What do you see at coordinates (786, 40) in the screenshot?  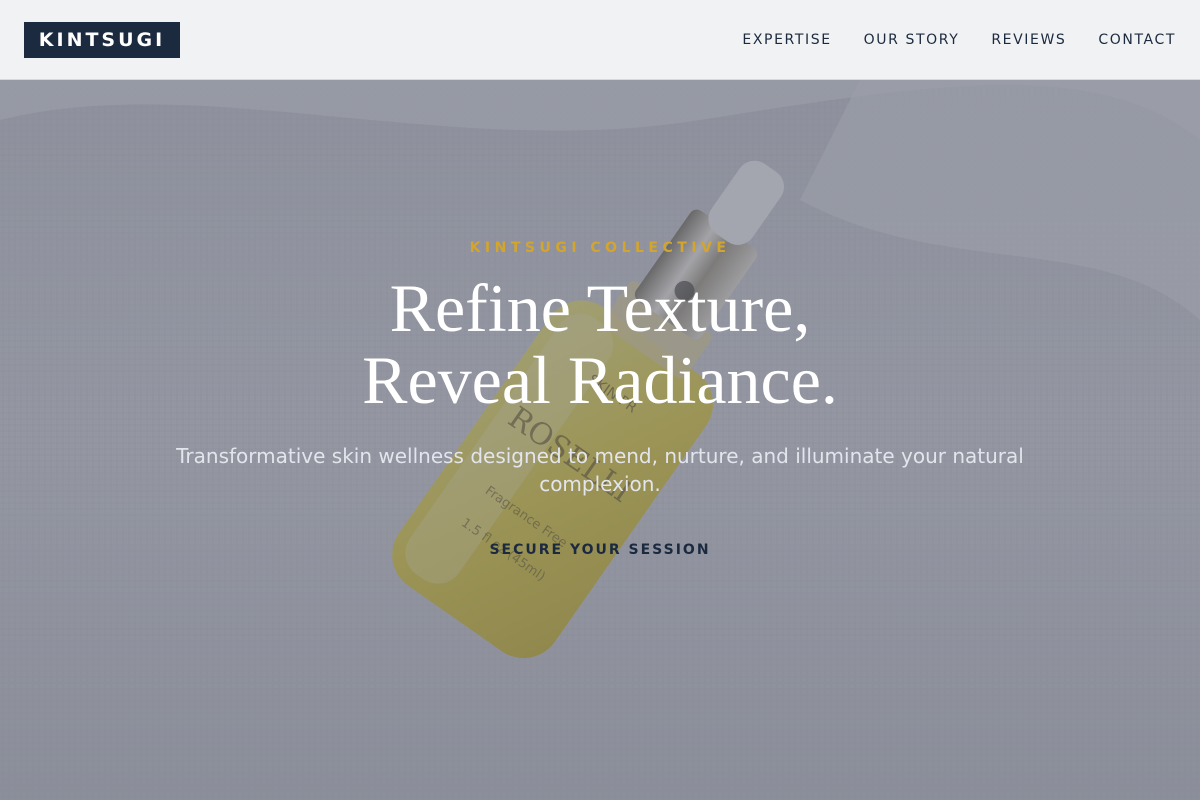 I see `nav-link-expertise: EXPERTISE` at bounding box center [786, 40].